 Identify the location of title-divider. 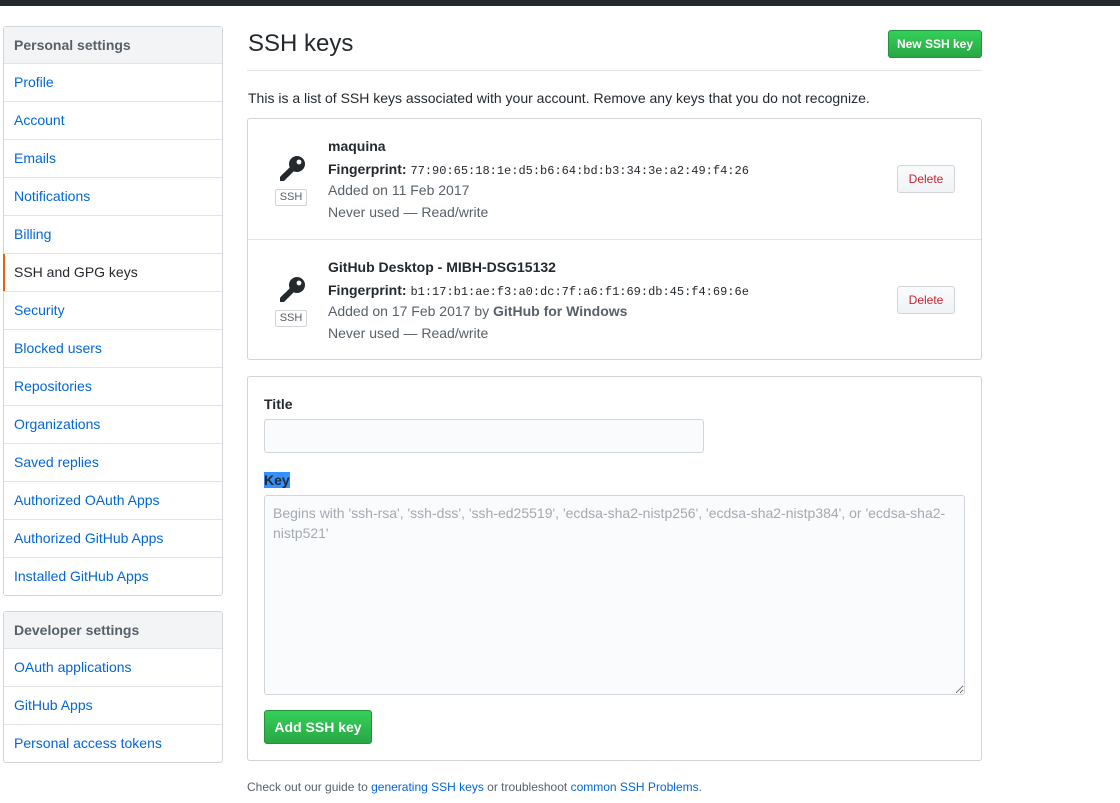
(614, 70).